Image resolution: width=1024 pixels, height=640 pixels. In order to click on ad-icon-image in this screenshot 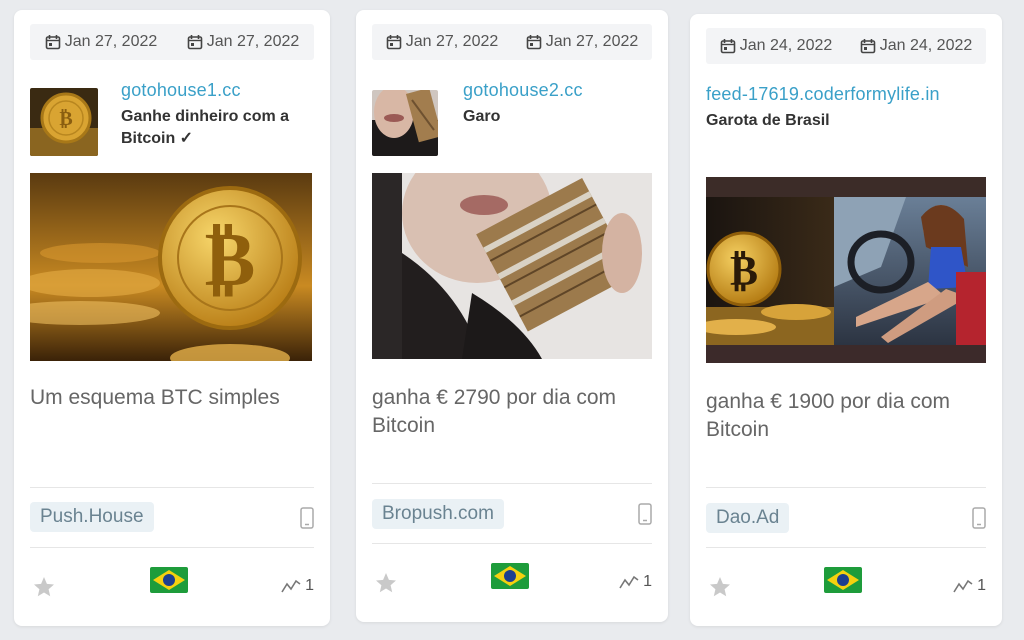, I will do `click(405, 123)`.